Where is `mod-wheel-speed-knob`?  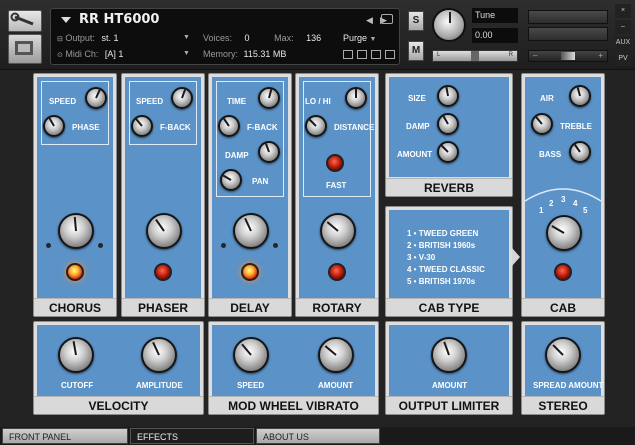 mod-wheel-speed-knob is located at coordinates (251, 355).